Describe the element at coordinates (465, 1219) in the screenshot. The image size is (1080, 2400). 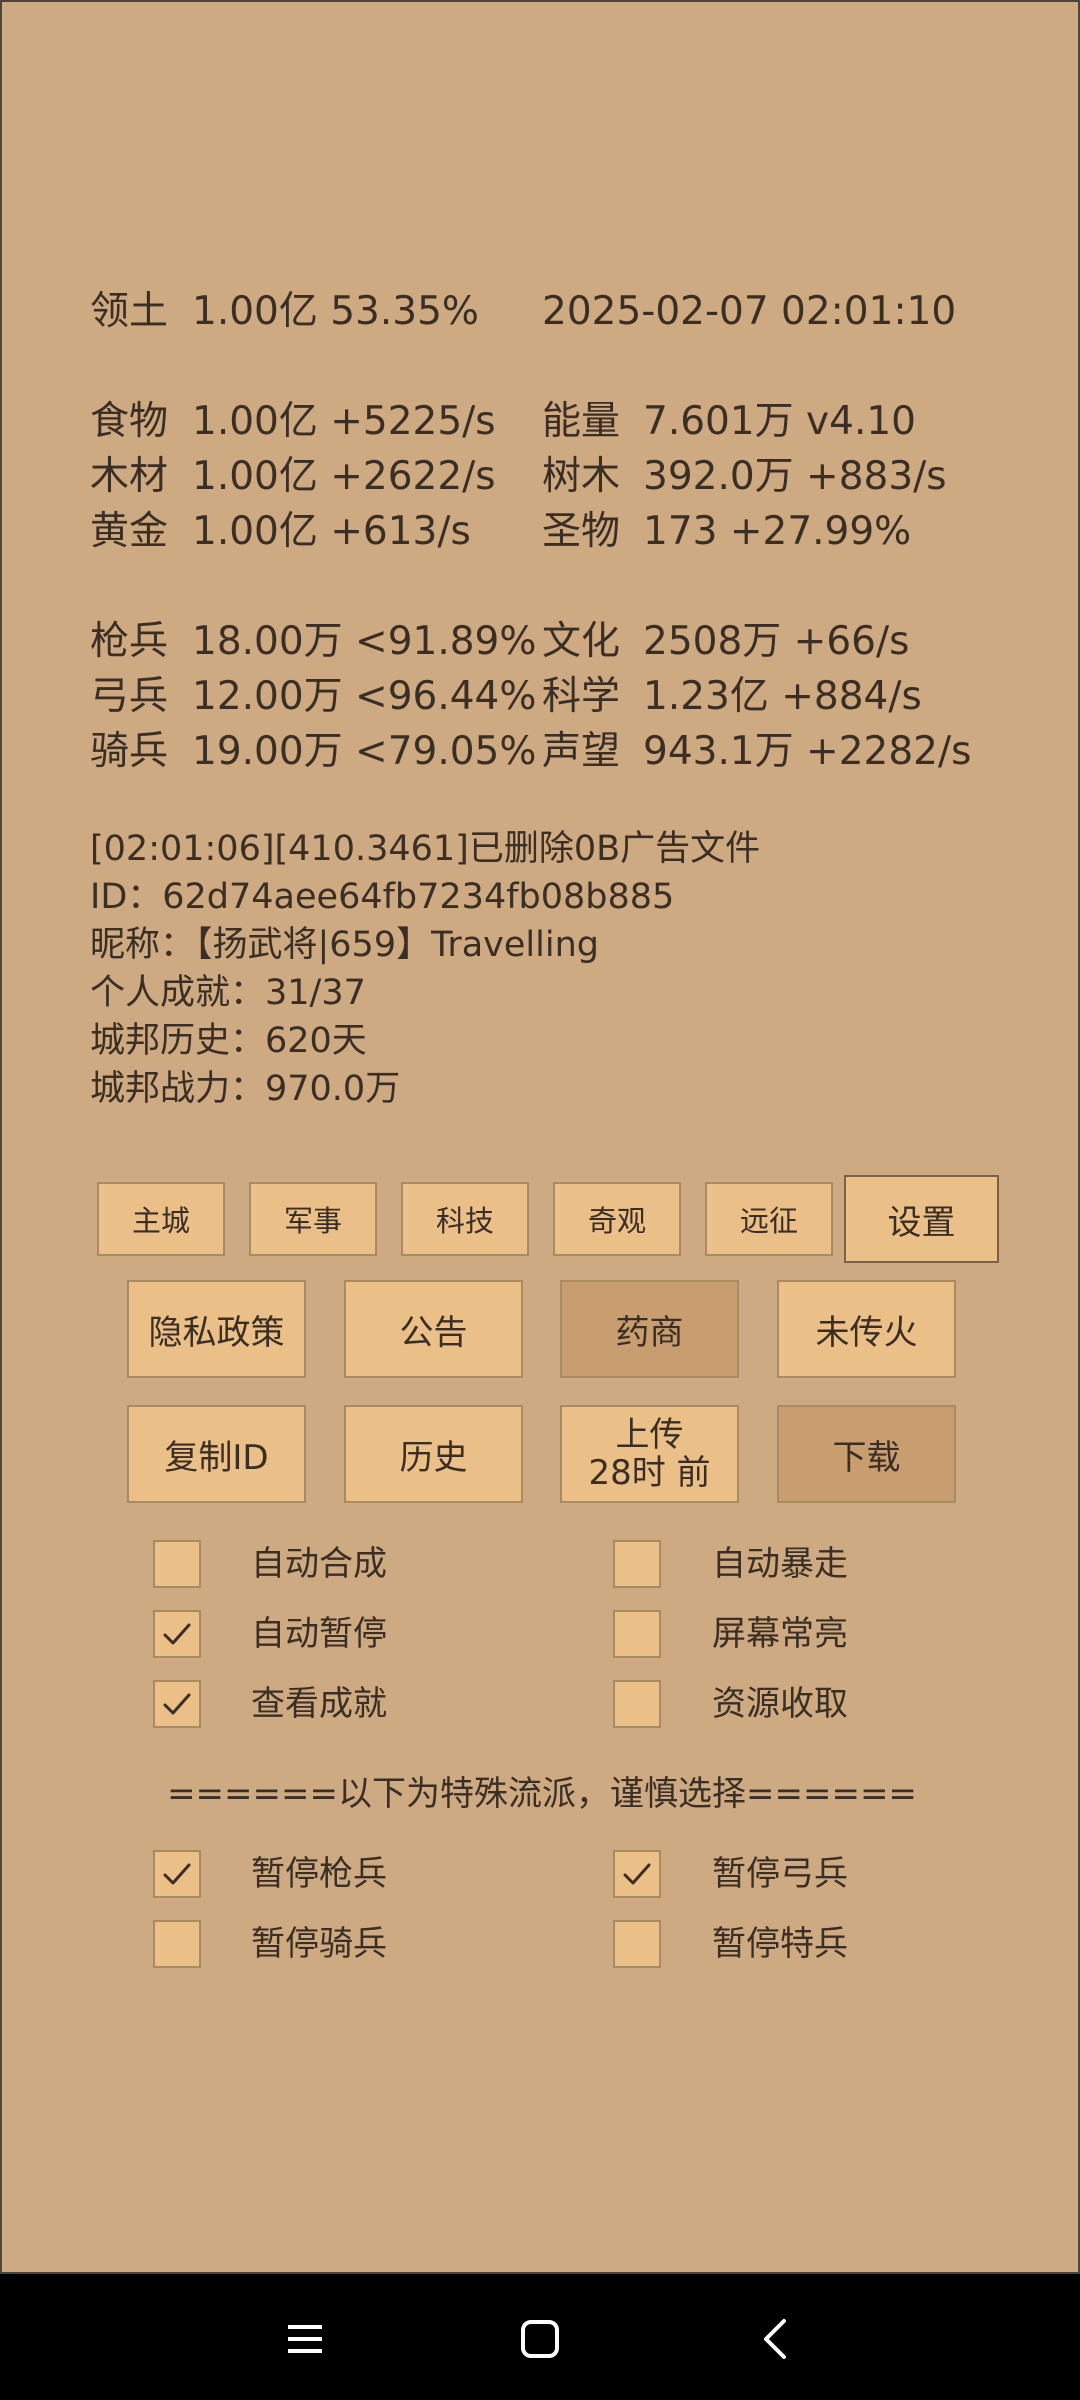
I see `tab-tech: 科技` at that location.